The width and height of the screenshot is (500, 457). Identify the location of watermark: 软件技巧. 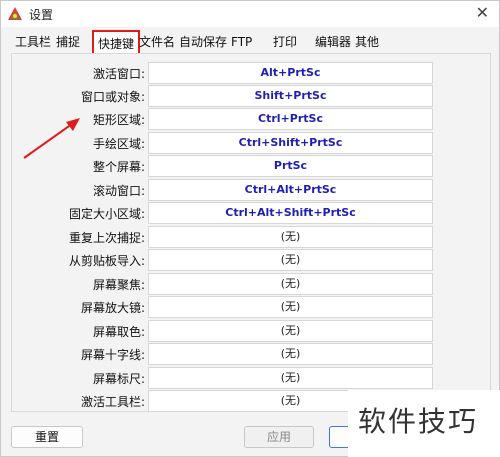
(424, 423).